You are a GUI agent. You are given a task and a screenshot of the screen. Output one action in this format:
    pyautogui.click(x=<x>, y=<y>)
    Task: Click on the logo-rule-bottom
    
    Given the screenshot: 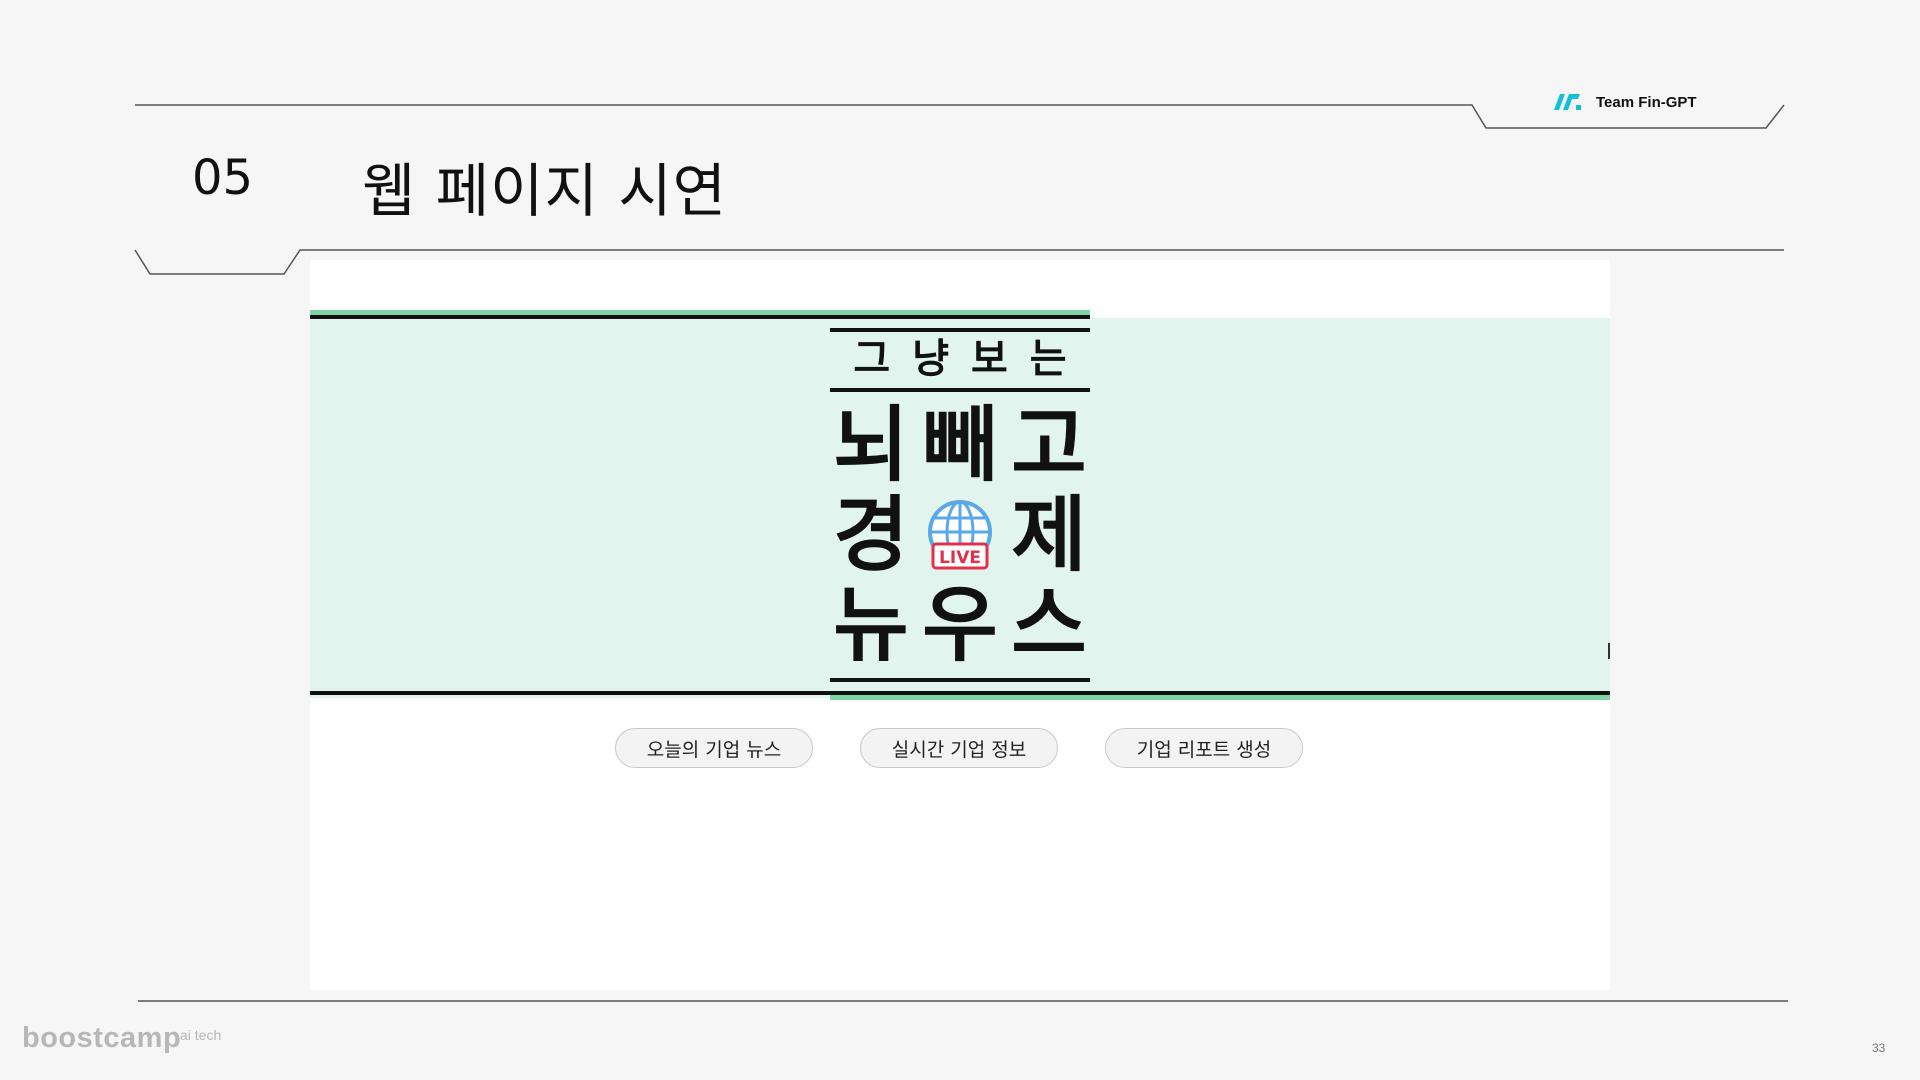 What is the action you would take?
    pyautogui.click(x=960, y=680)
    